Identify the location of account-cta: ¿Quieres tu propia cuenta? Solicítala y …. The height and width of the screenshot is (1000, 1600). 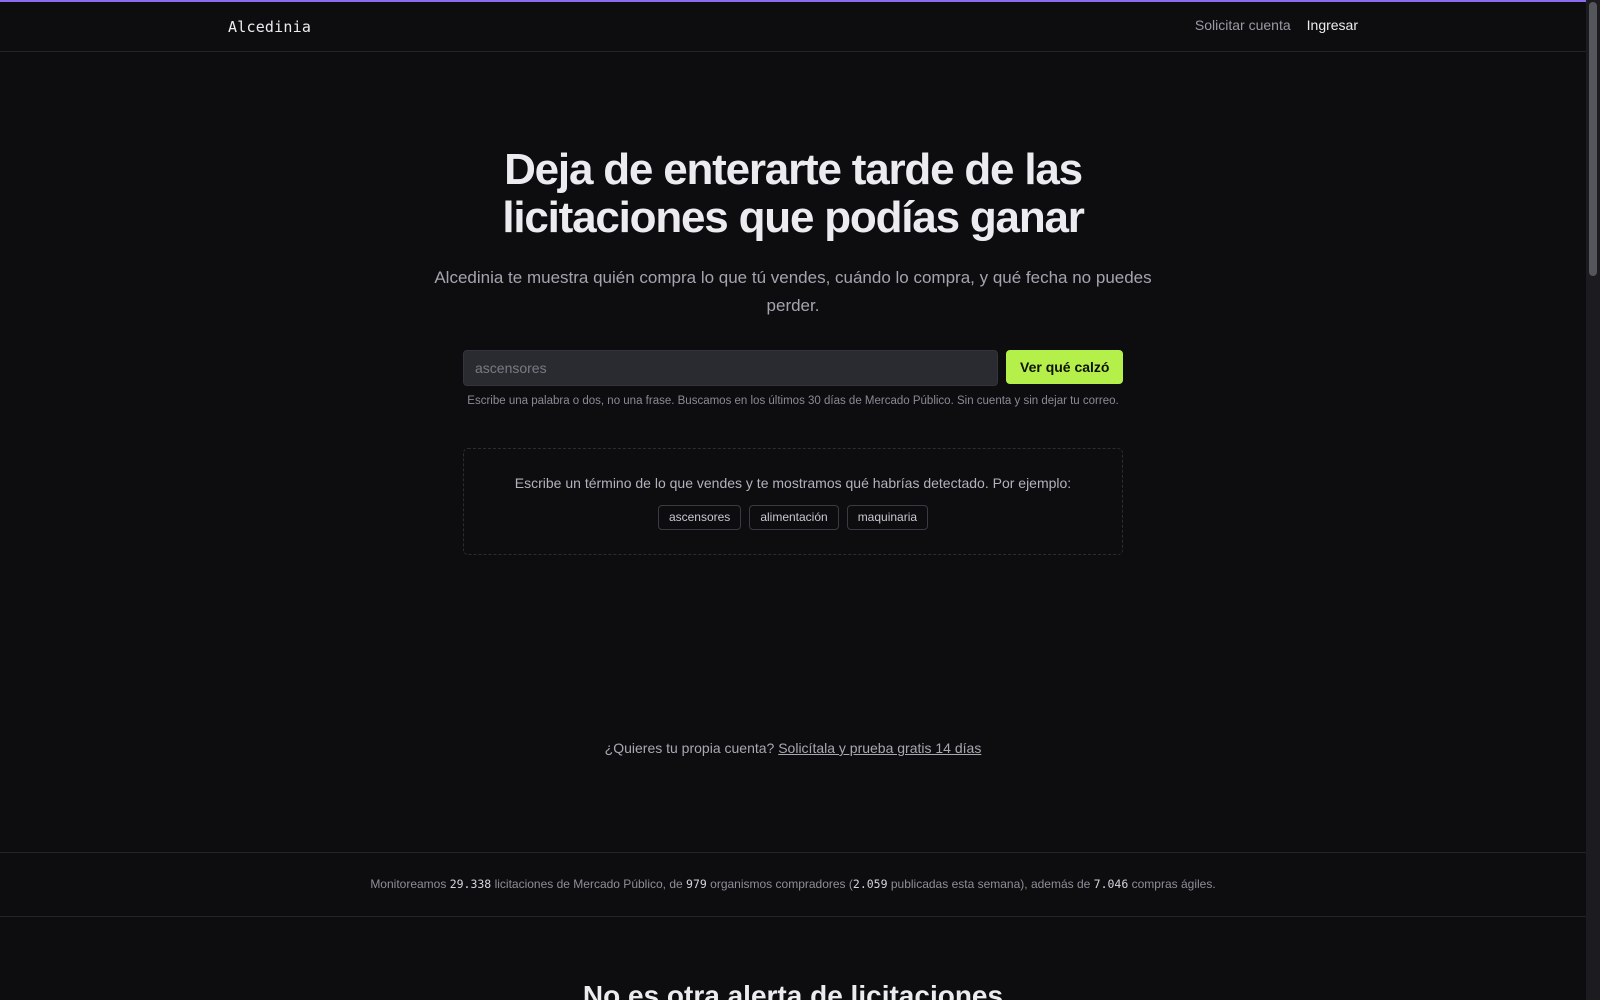
(793, 748).